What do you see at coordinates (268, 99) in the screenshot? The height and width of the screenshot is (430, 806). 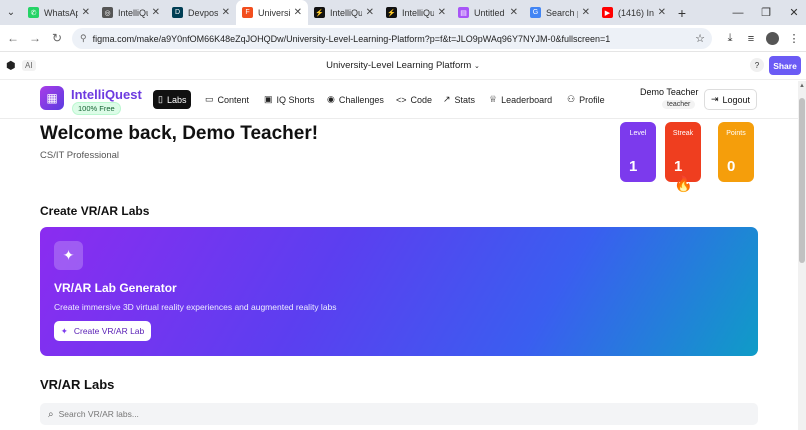 I see `nav-icon: ▣` at bounding box center [268, 99].